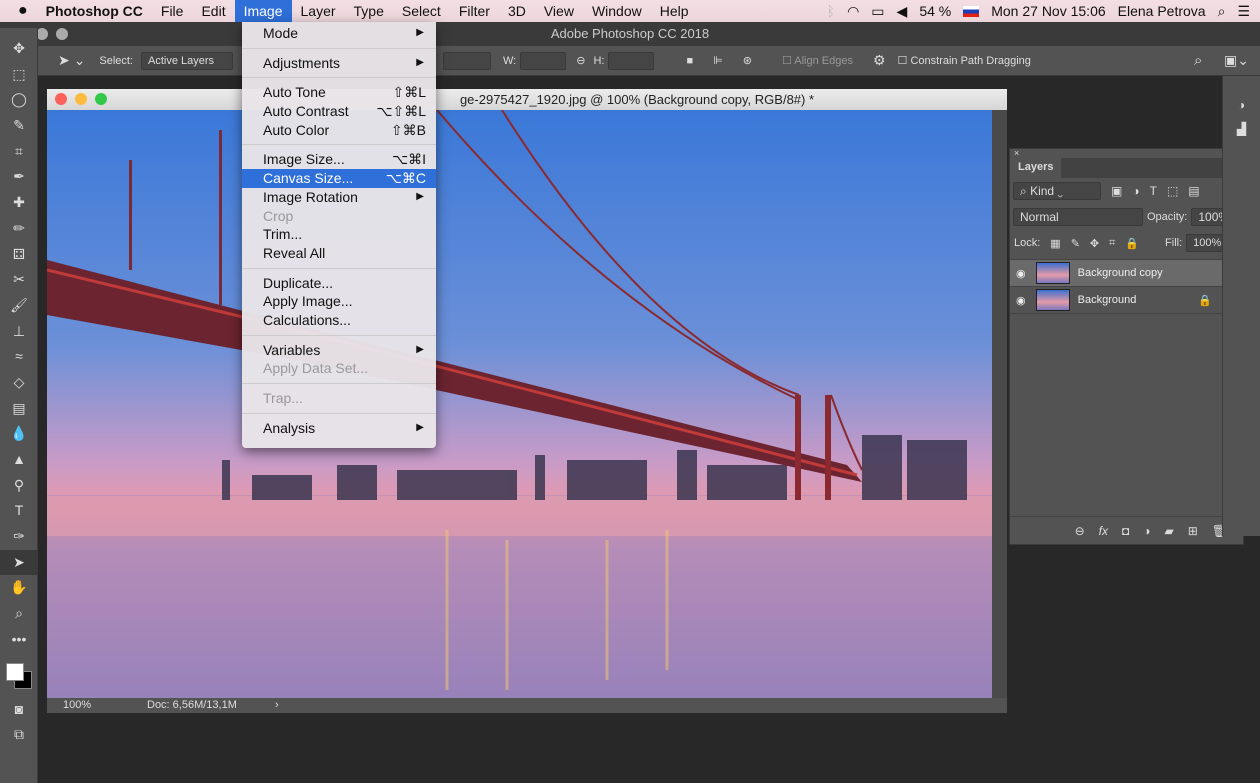 The height and width of the screenshot is (783, 1260). What do you see at coordinates (631, 60) in the screenshot?
I see `height-input` at bounding box center [631, 60].